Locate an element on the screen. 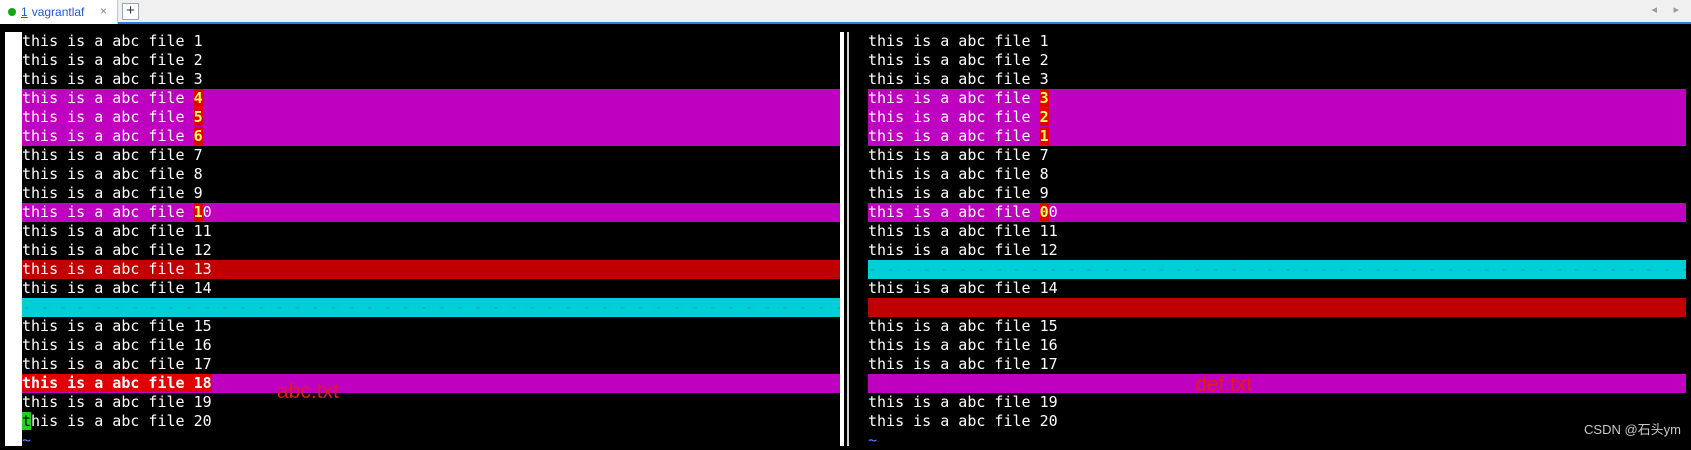 The width and height of the screenshot is (1691, 450). changed-line: this is a abc file 18 is located at coordinates (431, 383).